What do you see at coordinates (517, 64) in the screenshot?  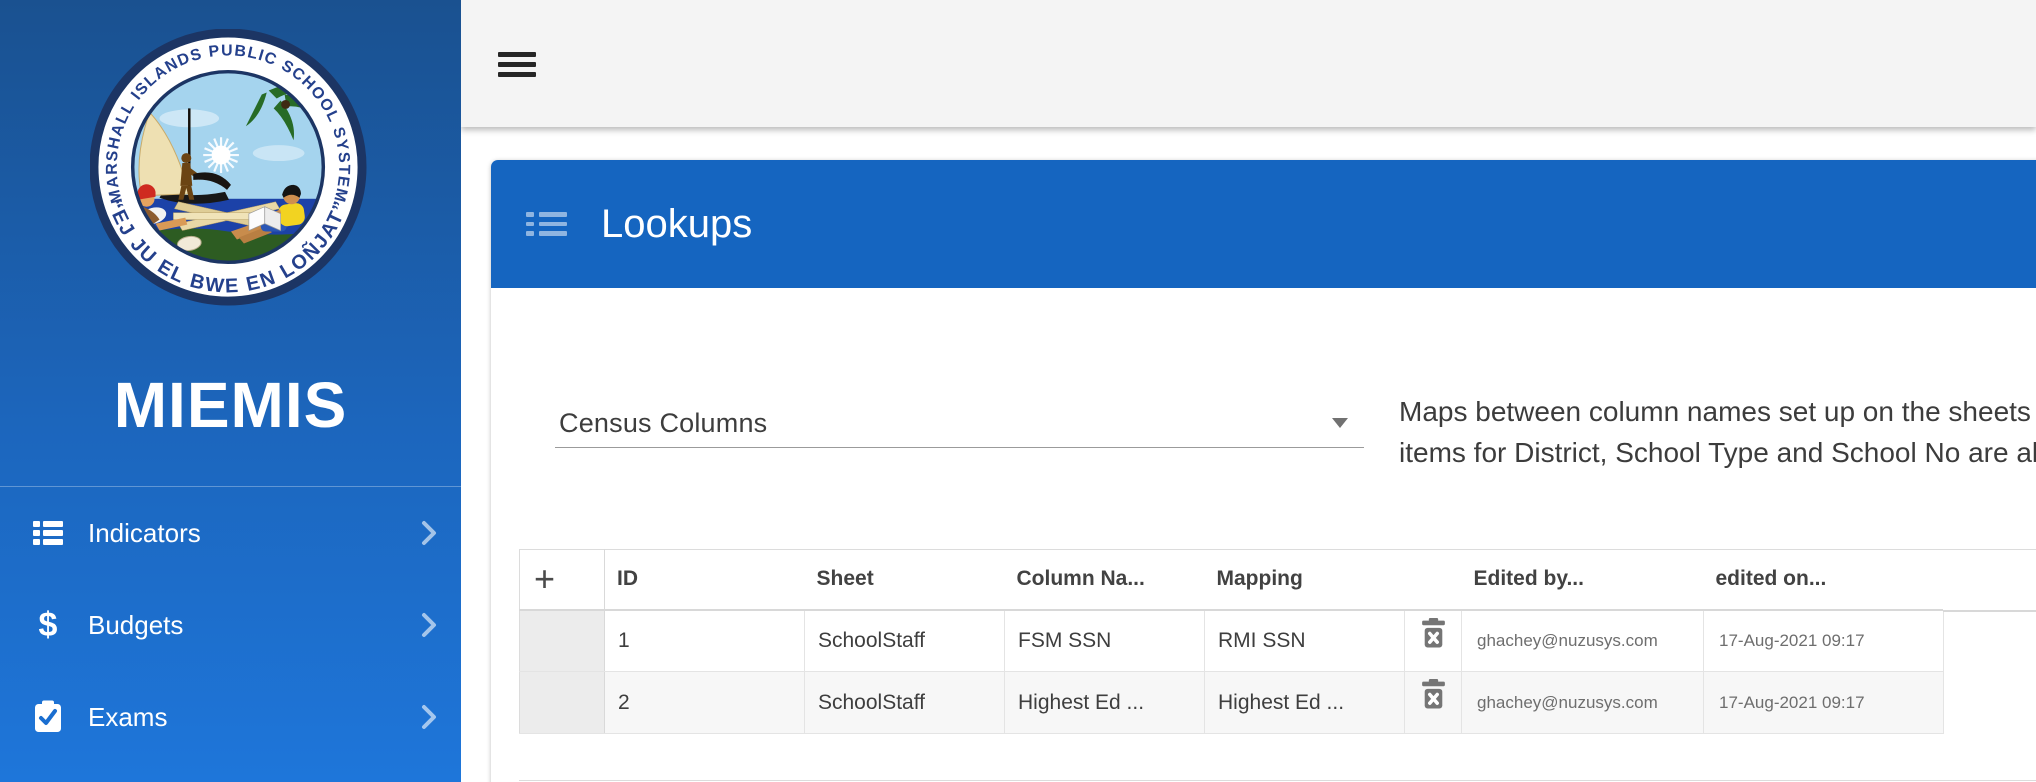 I see `hamburger-menu-icon` at bounding box center [517, 64].